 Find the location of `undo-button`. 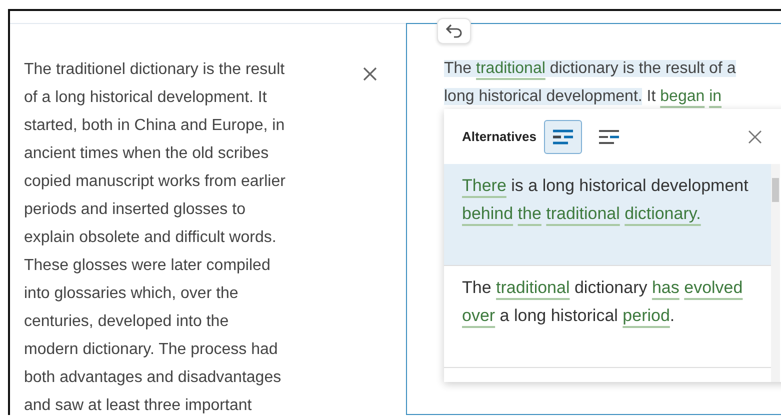

undo-button is located at coordinates (454, 31).